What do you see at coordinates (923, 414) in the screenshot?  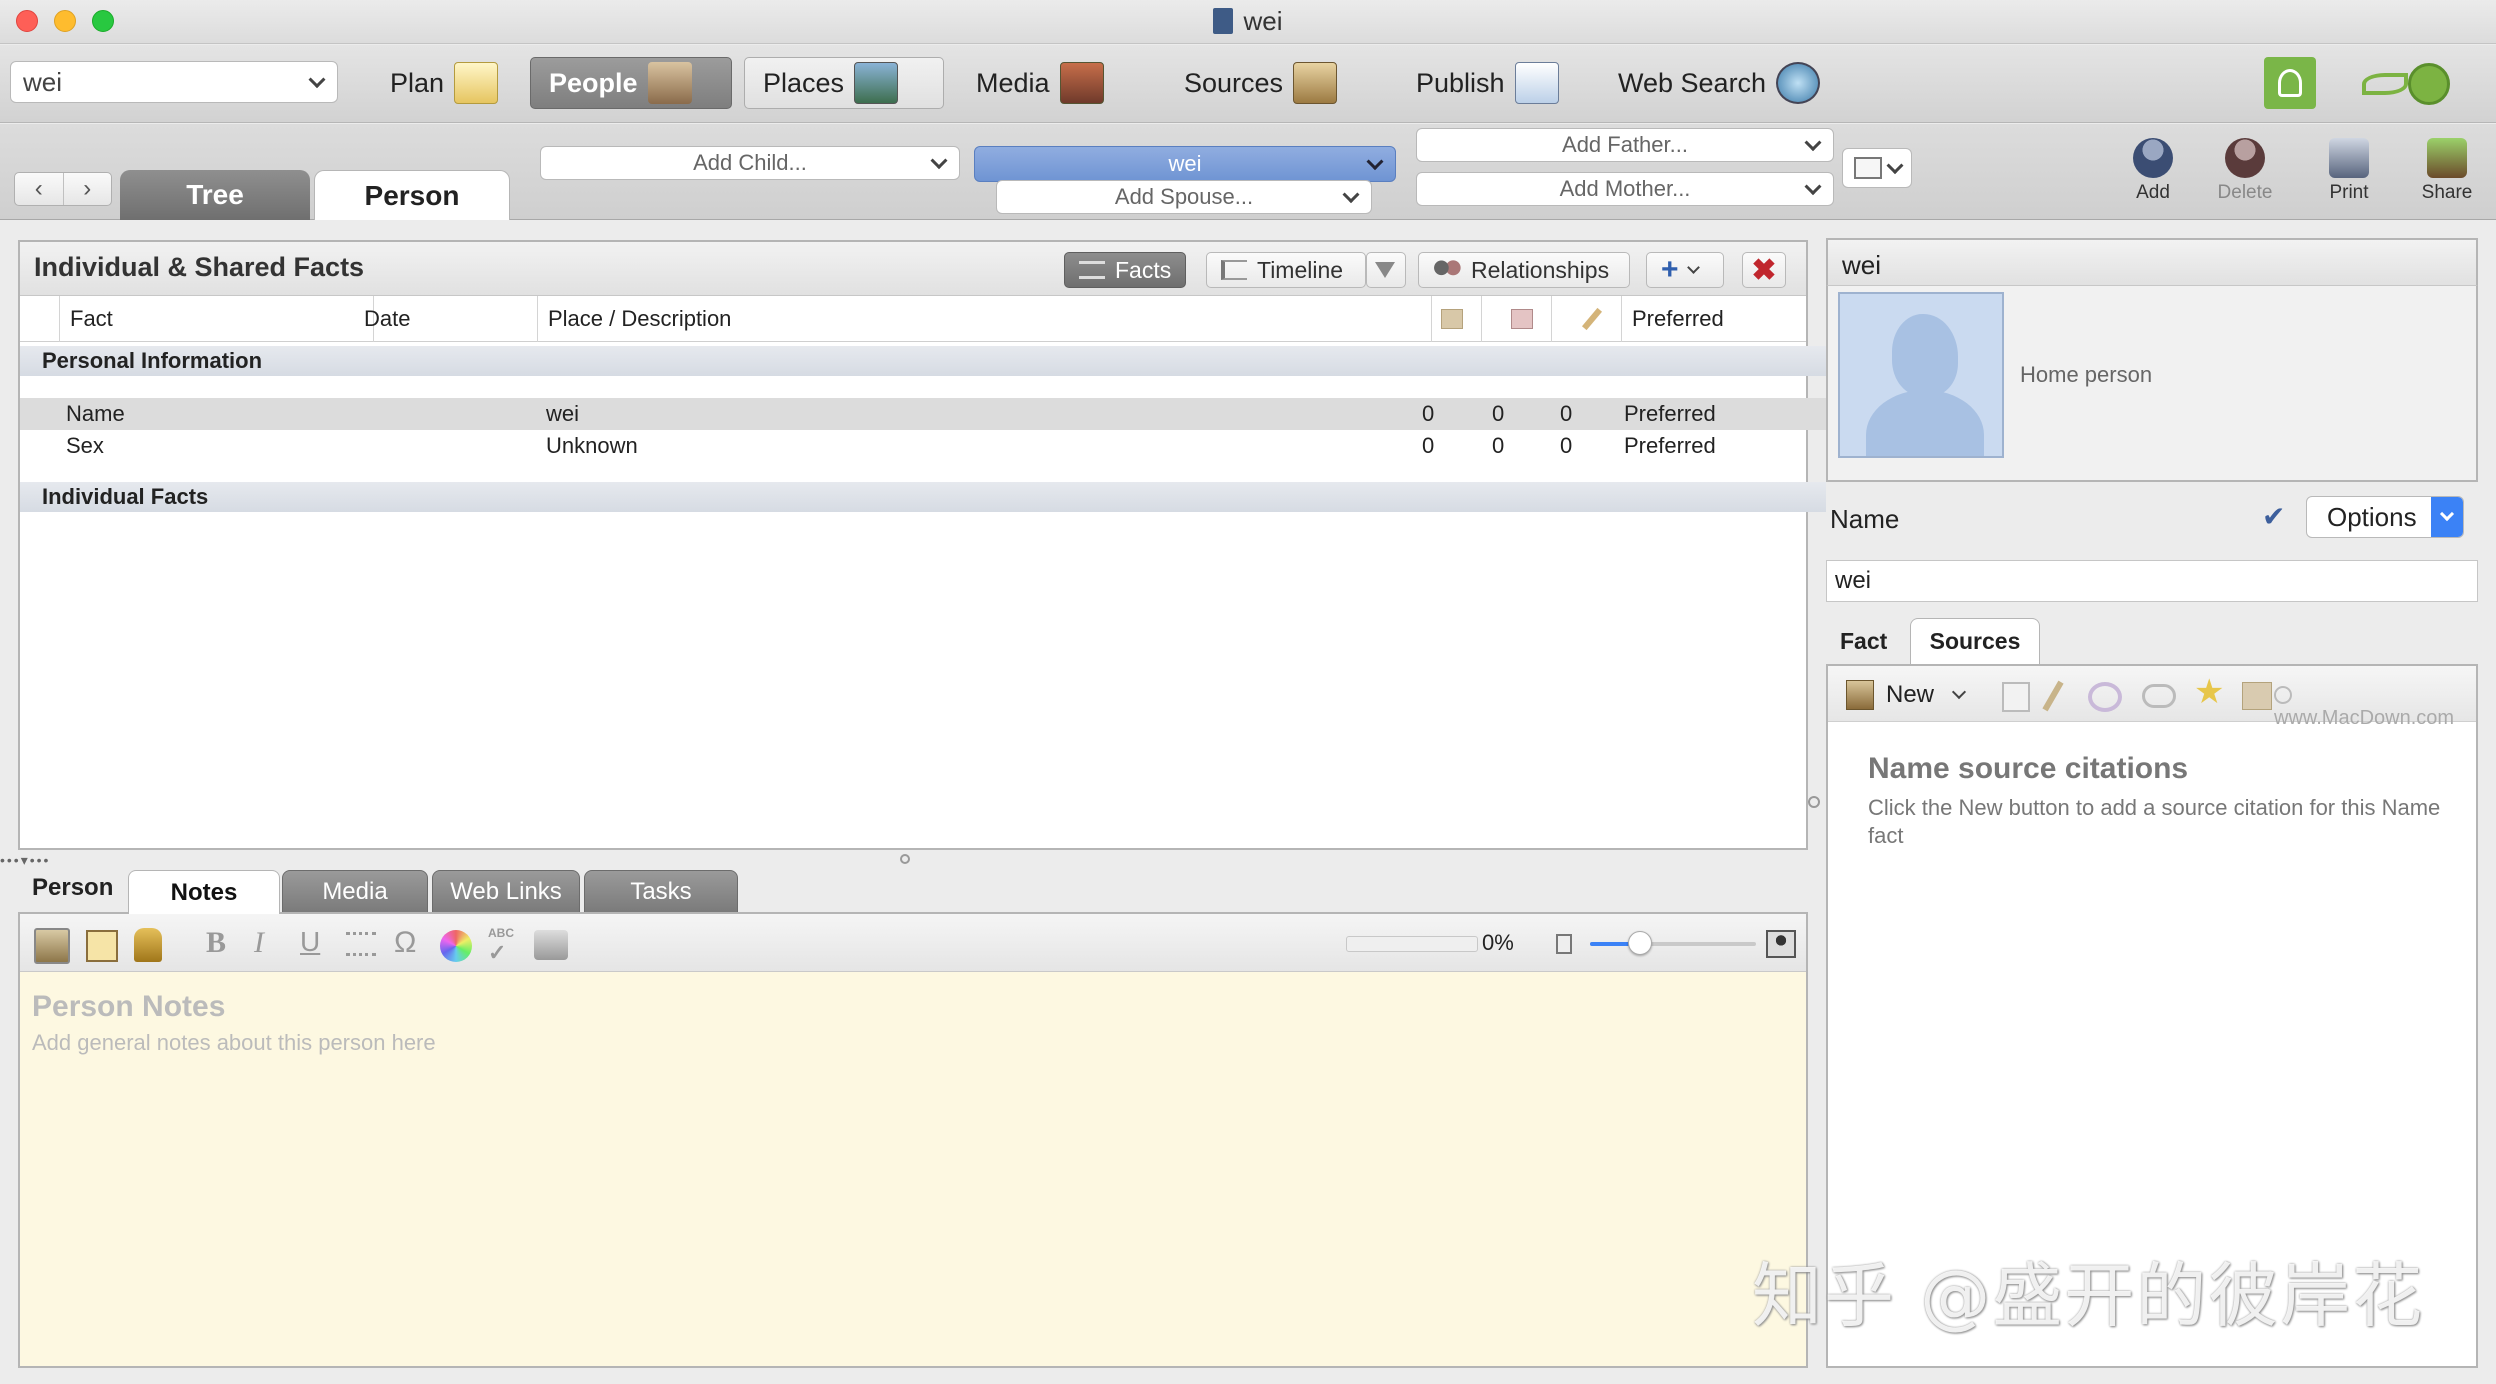 I see `fact-row-name: Name wei 0 0 0 Preferred` at bounding box center [923, 414].